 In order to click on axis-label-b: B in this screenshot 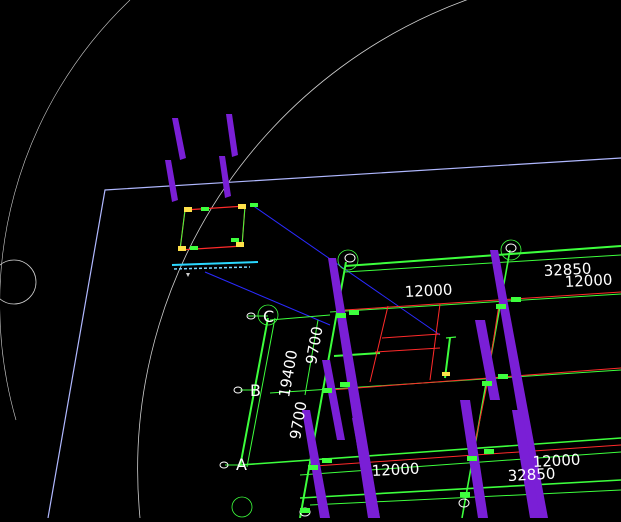, I will do `click(255, 390)`.